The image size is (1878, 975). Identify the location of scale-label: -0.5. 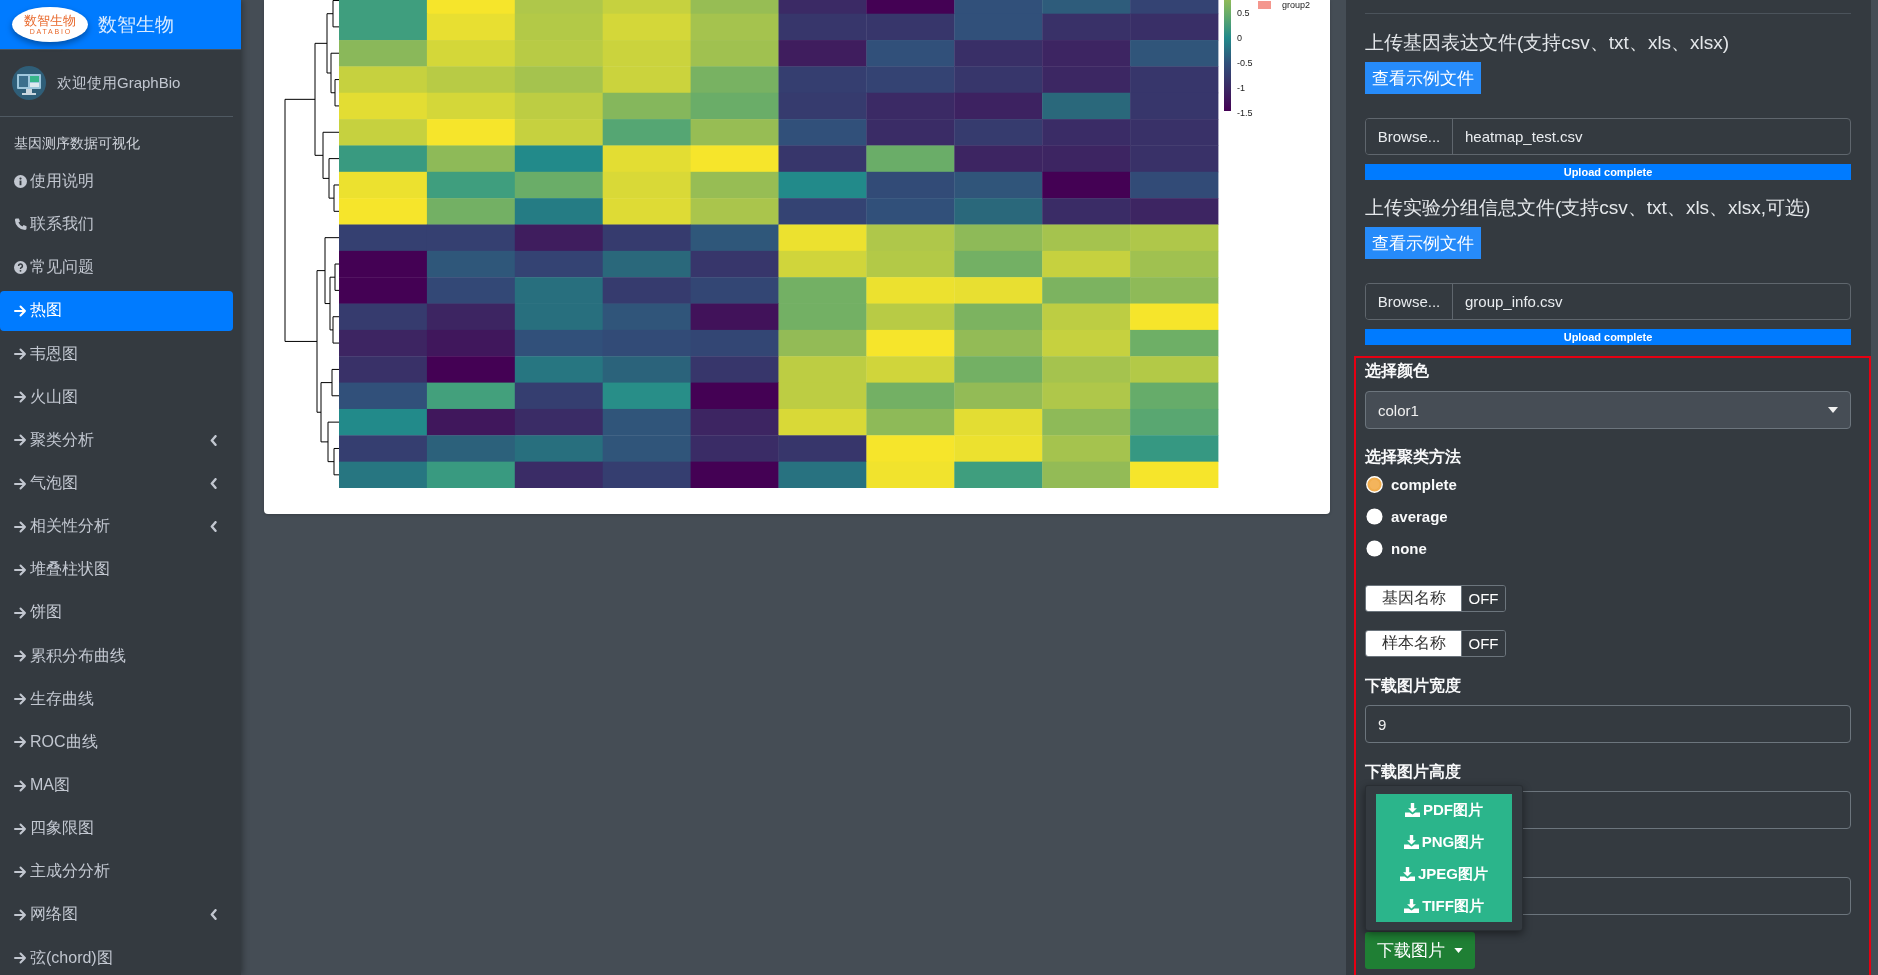
(1245, 63).